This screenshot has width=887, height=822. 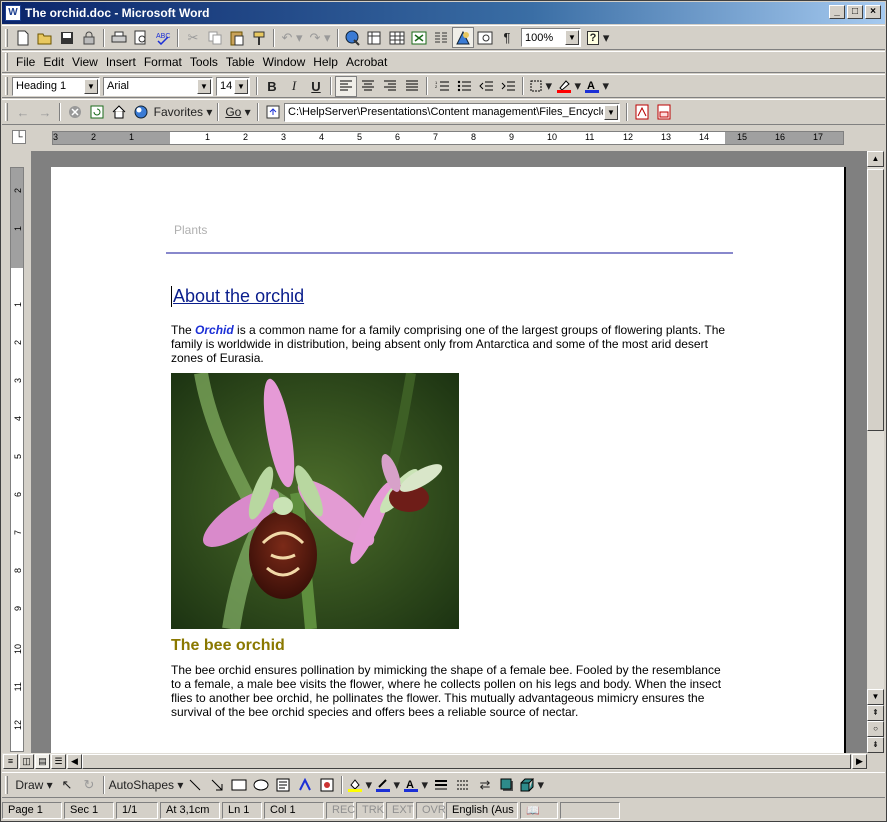 What do you see at coordinates (259, 37) in the screenshot?
I see `format-painter-icon` at bounding box center [259, 37].